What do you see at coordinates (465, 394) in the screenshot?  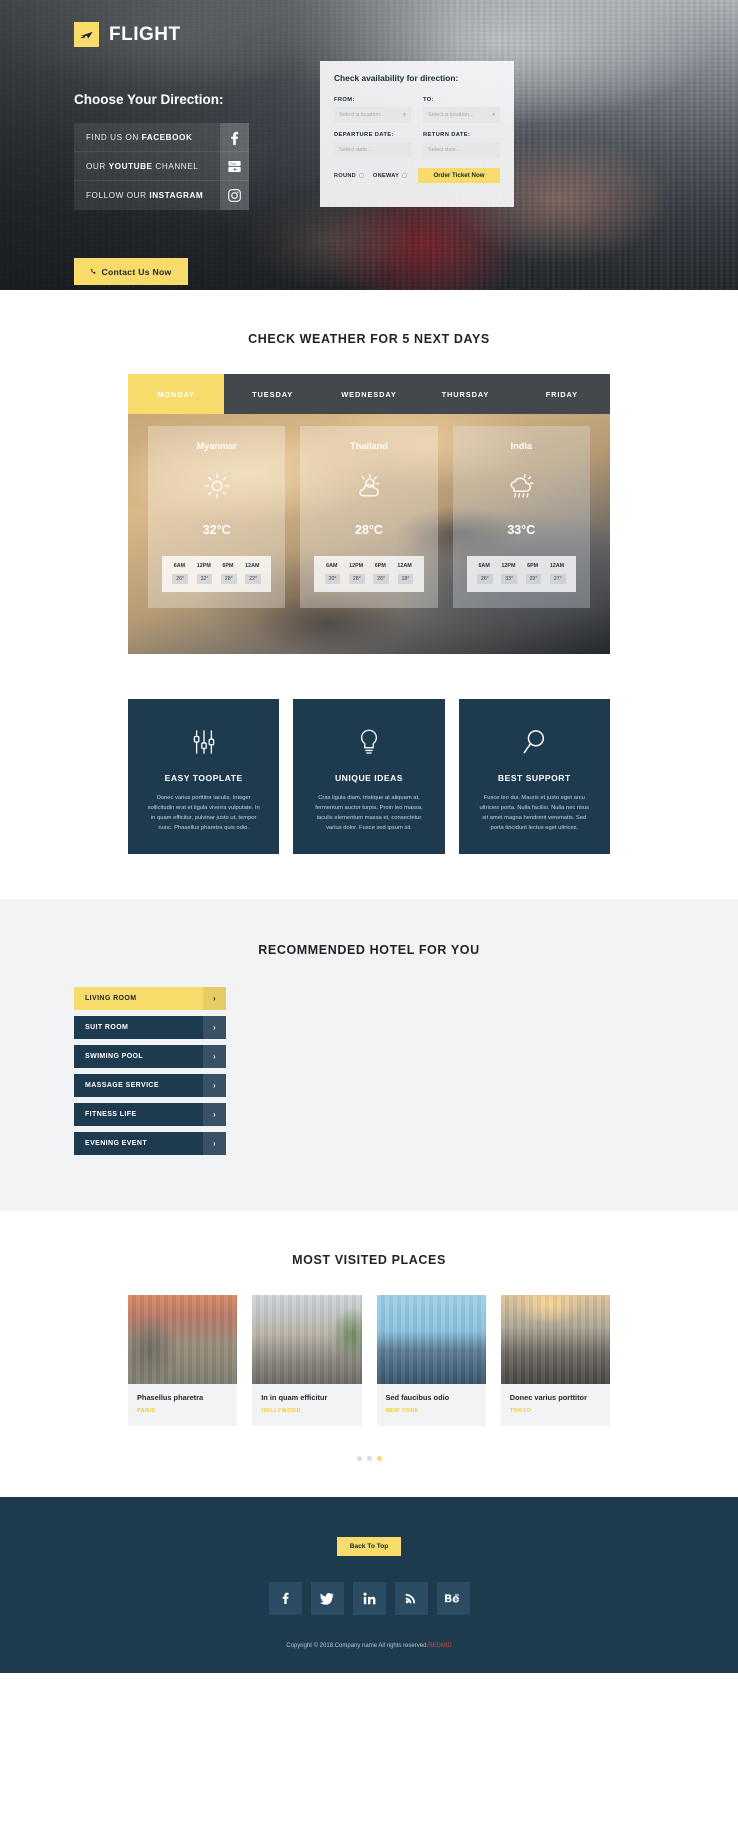 I see `tab-thursday: THURSDAY` at bounding box center [465, 394].